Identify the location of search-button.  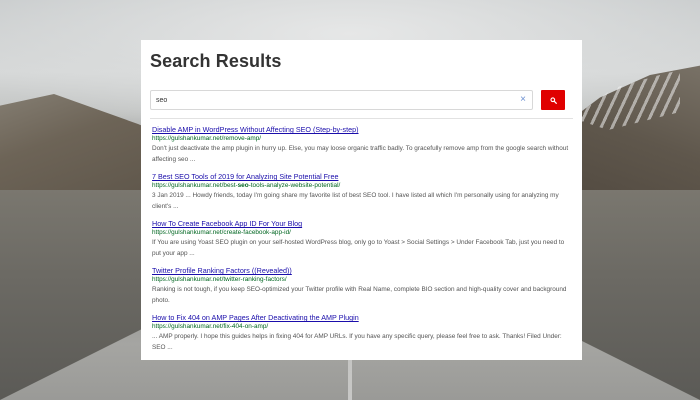
(553, 100).